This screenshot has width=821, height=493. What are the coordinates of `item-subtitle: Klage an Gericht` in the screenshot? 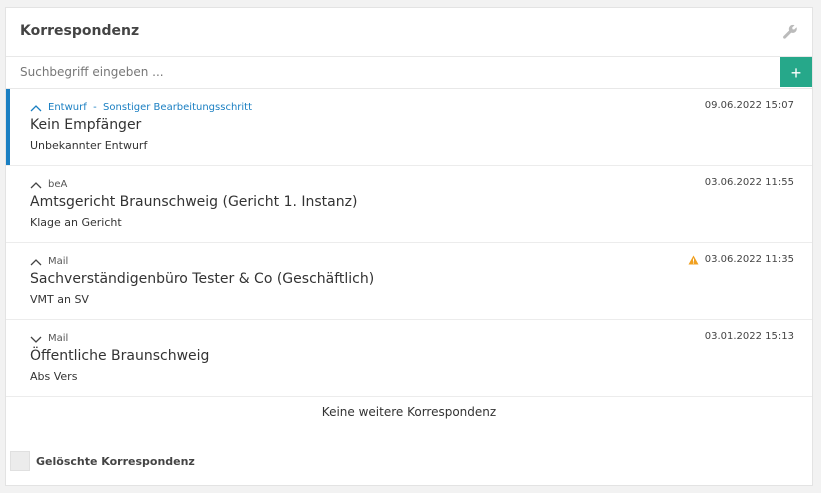 It's located at (76, 222).